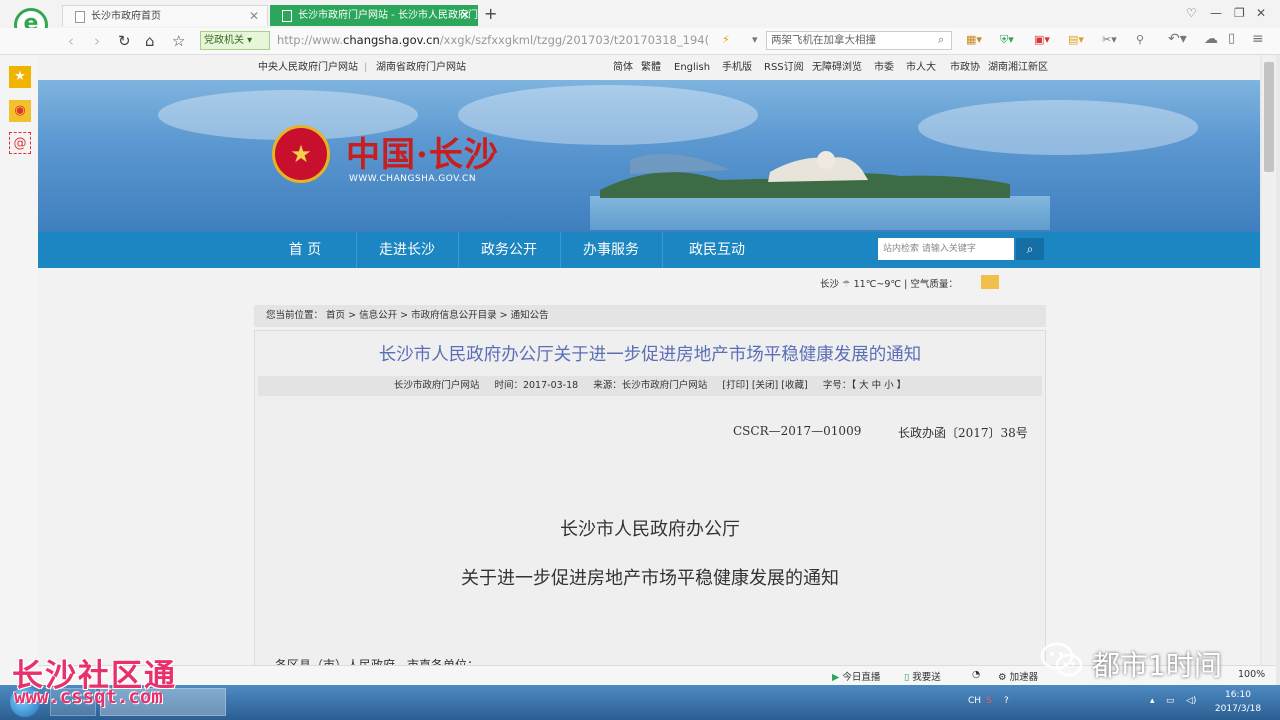 The image size is (1280, 720). I want to click on nav-gov-affairs: 政务公开, so click(509, 250).